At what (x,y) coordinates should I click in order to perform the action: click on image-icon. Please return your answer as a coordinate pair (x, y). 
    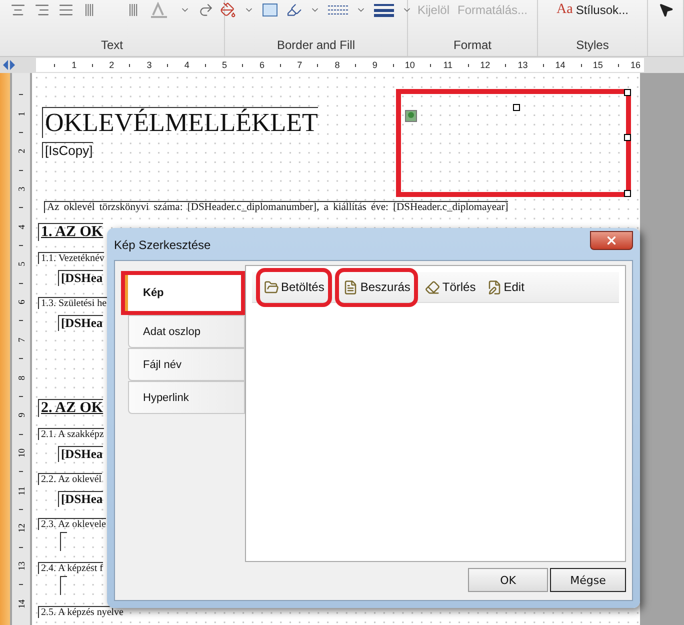
    Looking at the image, I should click on (411, 116).